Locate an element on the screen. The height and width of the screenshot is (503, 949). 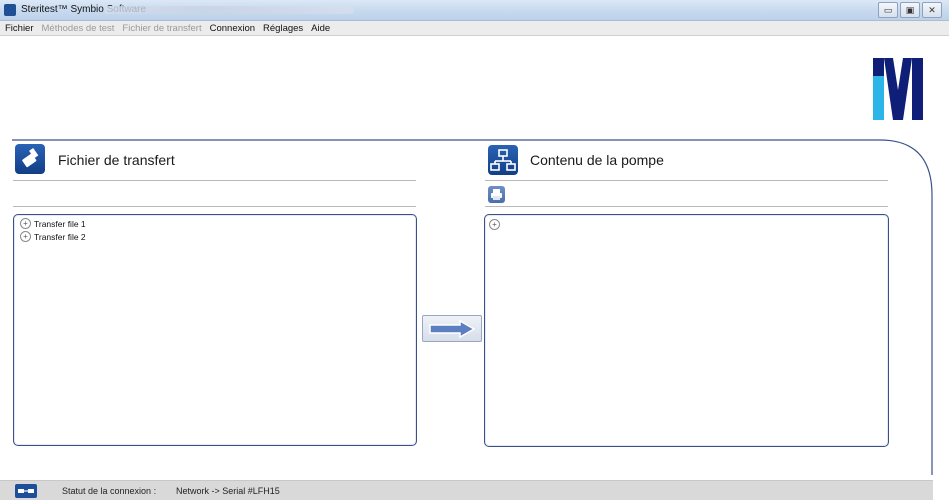
tree-item-label: Transfer file 1 is located at coordinates (60, 223).